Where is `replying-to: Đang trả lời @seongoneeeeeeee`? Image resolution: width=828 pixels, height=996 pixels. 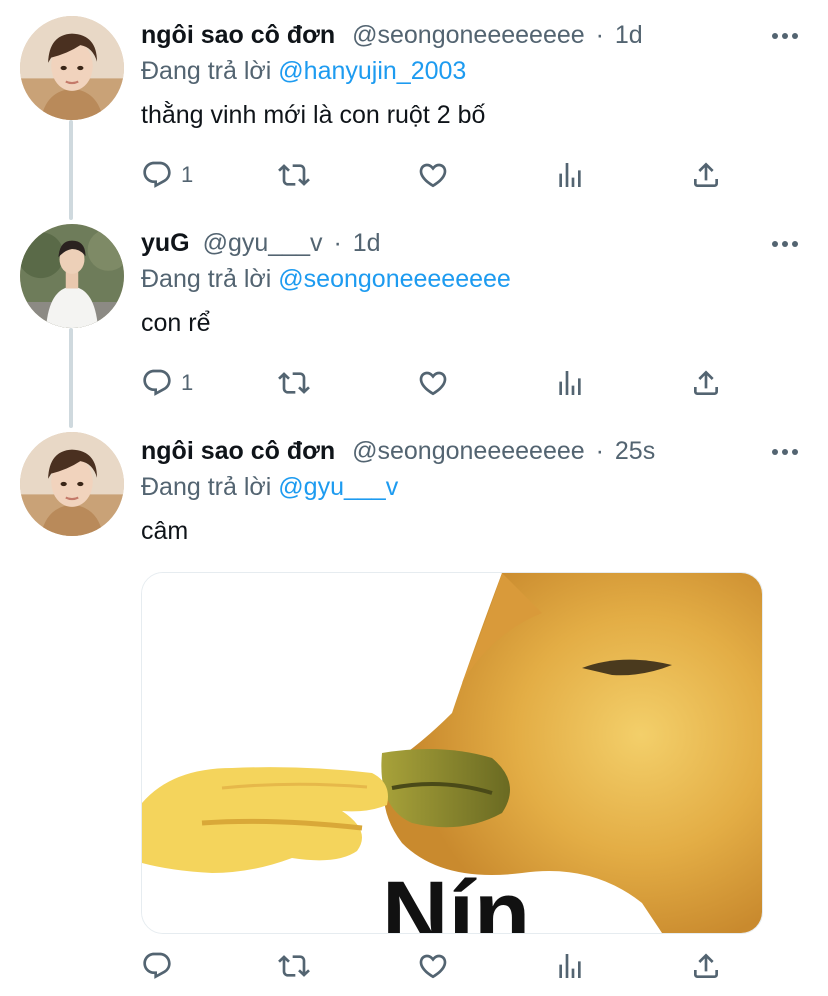 replying-to: Đang trả lời @seongoneeeeeeee is located at coordinates (326, 279).